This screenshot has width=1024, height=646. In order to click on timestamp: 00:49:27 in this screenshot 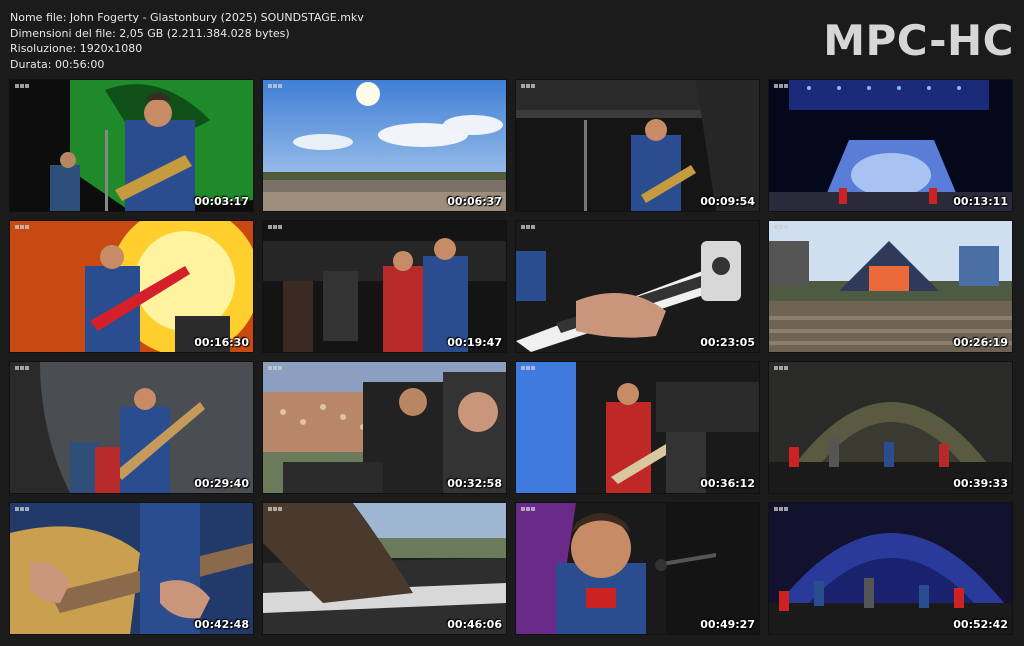, I will do `click(727, 624)`.